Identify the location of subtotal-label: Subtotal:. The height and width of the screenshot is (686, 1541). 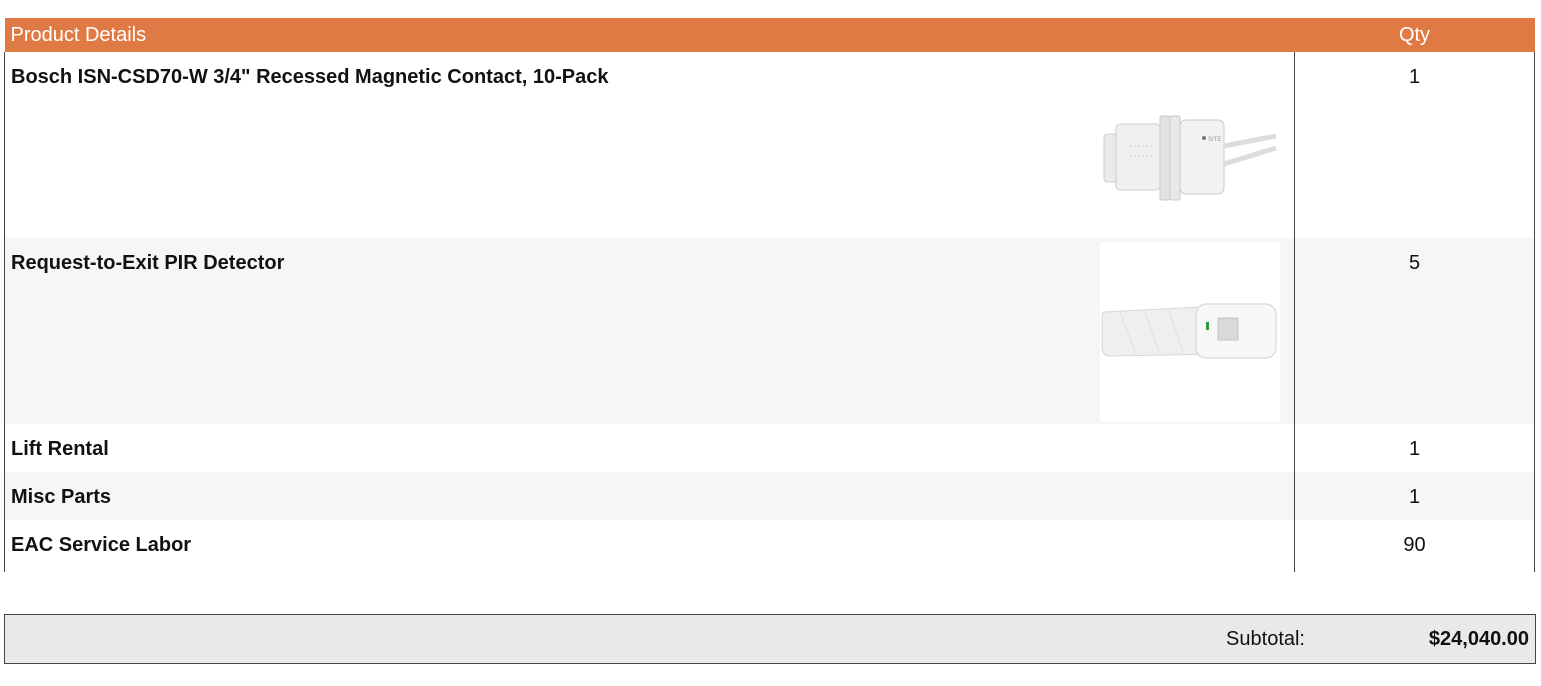
(1265, 639).